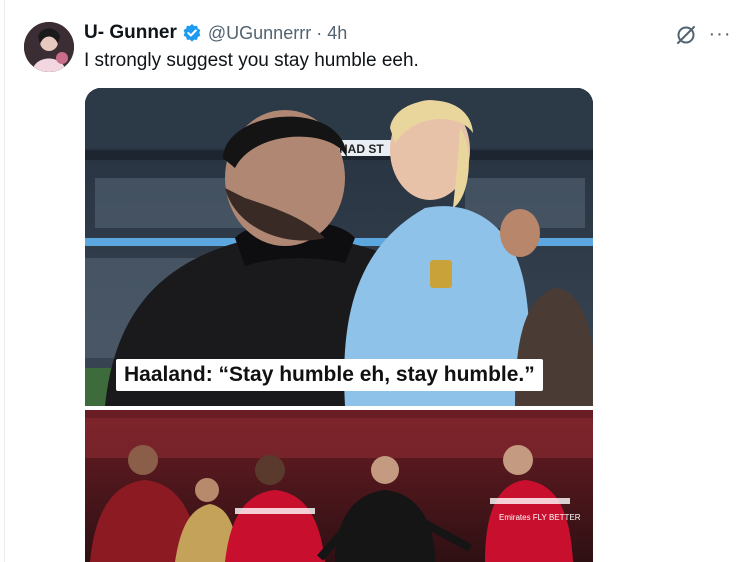  I want to click on image-caption: Haaland: “Stay humble eh, stay humble.”, so click(329, 375).